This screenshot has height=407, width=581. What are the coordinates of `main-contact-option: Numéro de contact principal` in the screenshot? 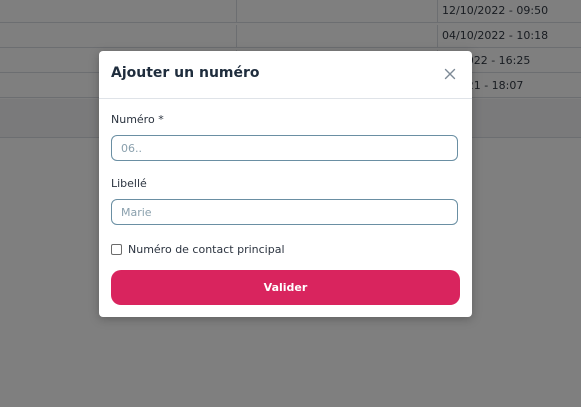 It's located at (198, 249).